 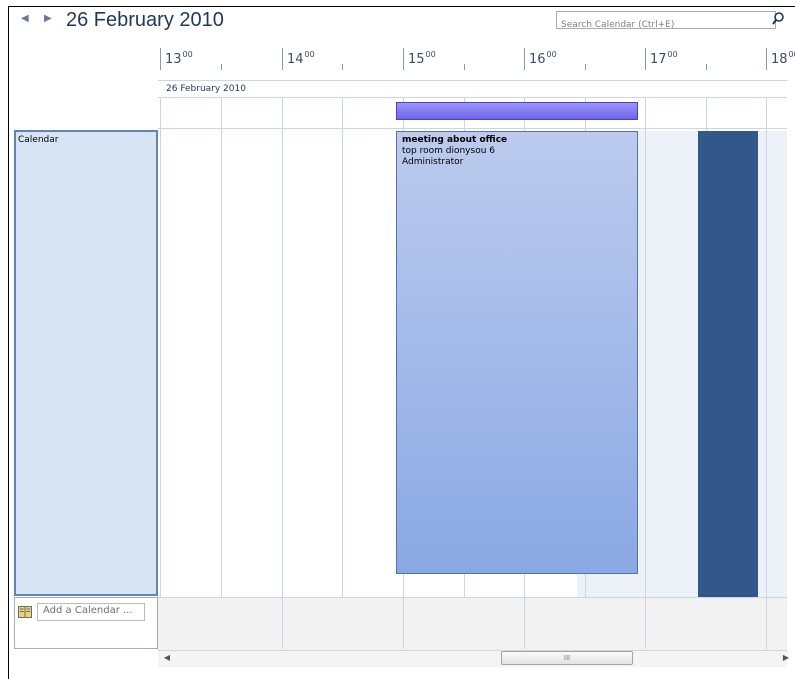 I want to click on scrollbar-thumb: III, so click(x=567, y=658).